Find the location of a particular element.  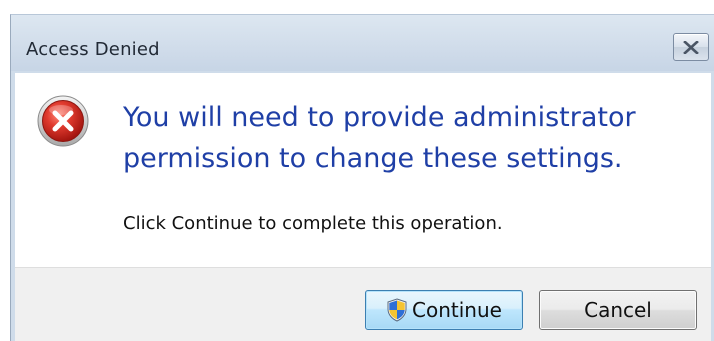

window-title: Access Denied is located at coordinates (93, 49).